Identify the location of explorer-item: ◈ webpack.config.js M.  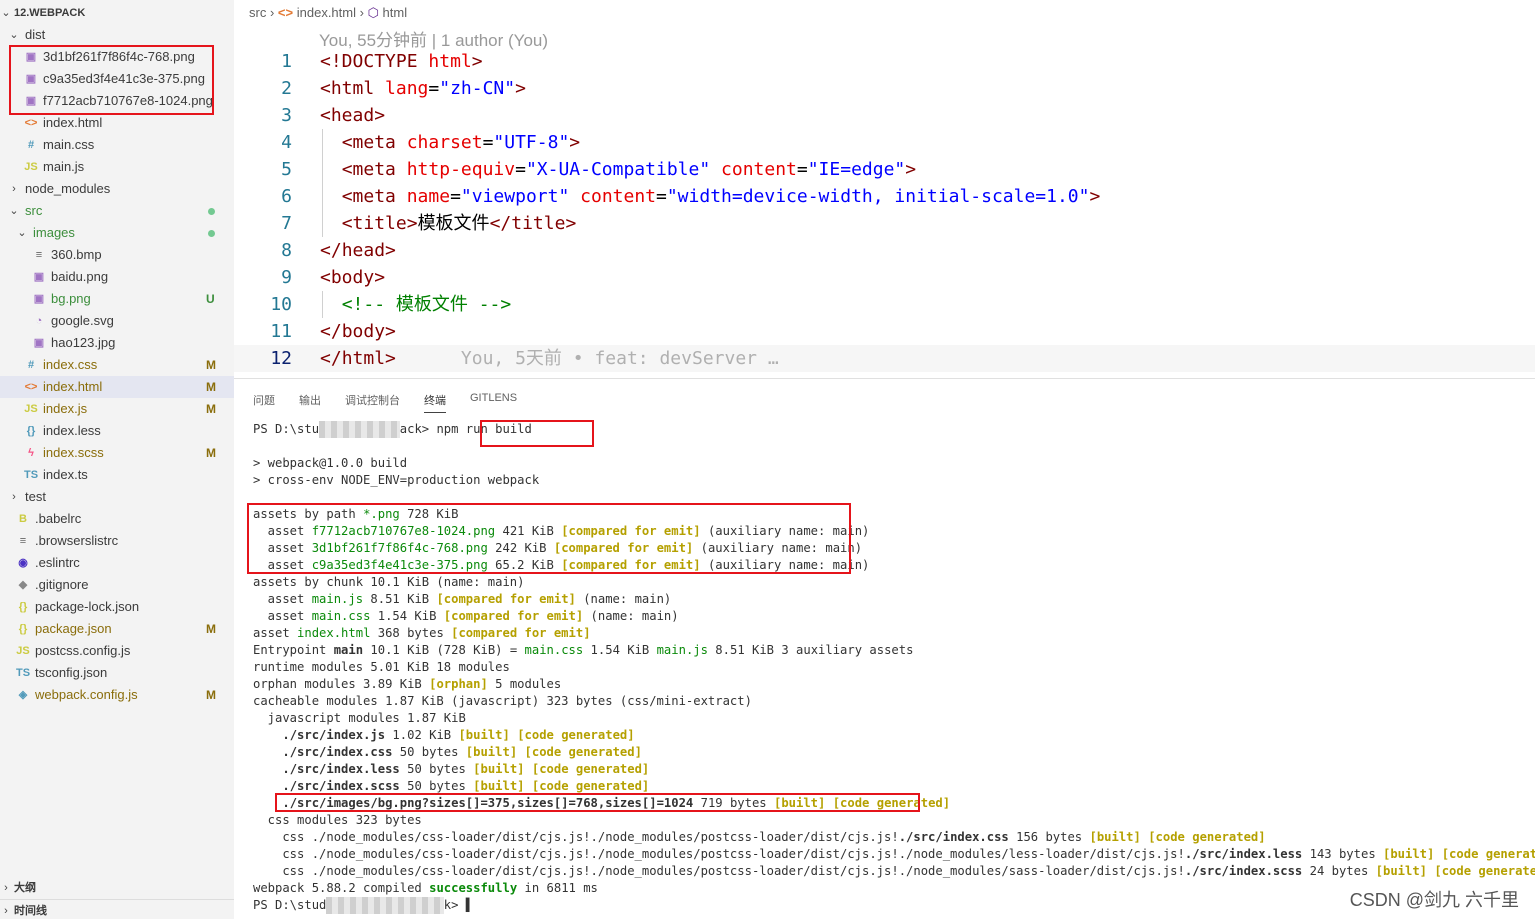
(117, 695).